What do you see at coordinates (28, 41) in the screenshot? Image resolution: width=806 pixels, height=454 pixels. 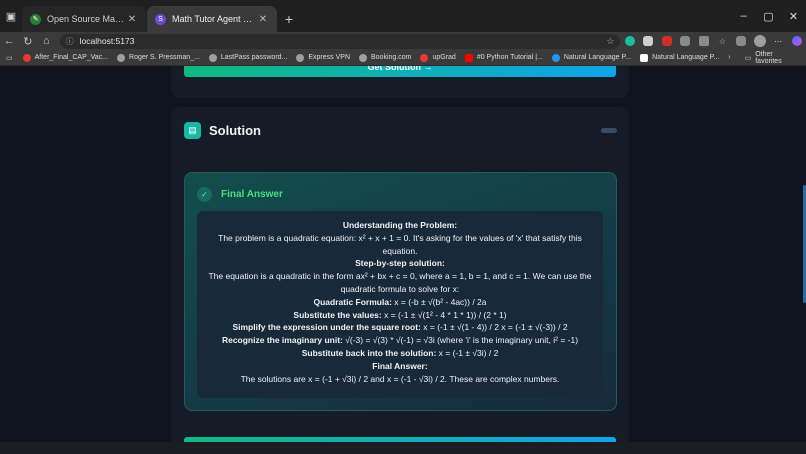 I see `refresh-icon: ↻` at bounding box center [28, 41].